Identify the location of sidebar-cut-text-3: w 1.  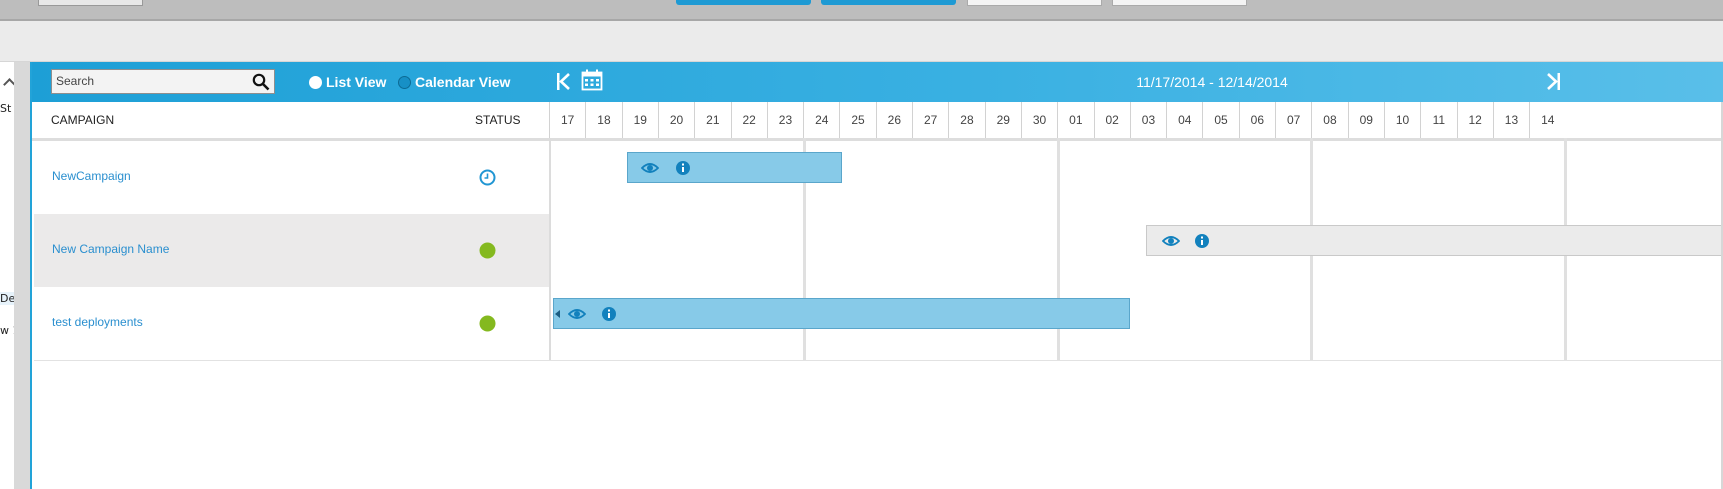
(7, 330).